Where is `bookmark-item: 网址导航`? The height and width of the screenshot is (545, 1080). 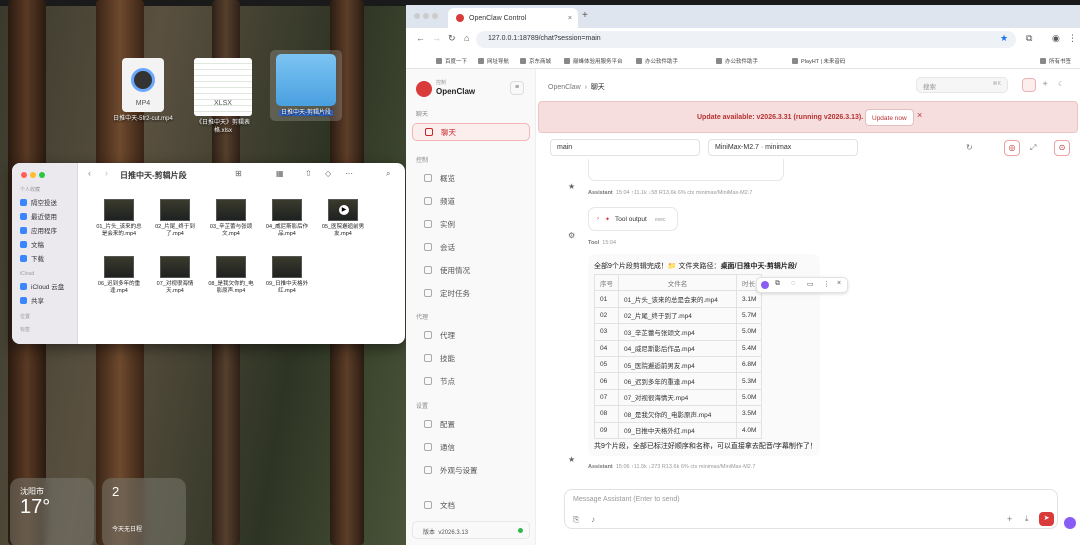 bookmark-item: 网址导航 is located at coordinates (493, 61).